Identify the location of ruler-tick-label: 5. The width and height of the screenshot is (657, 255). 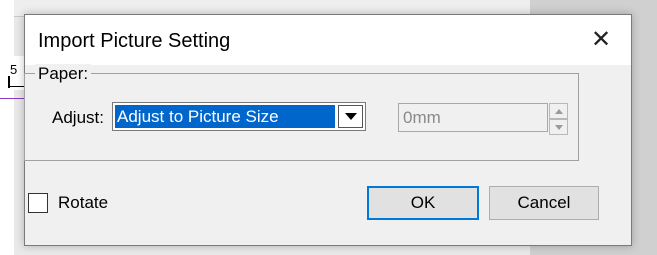
(14, 69).